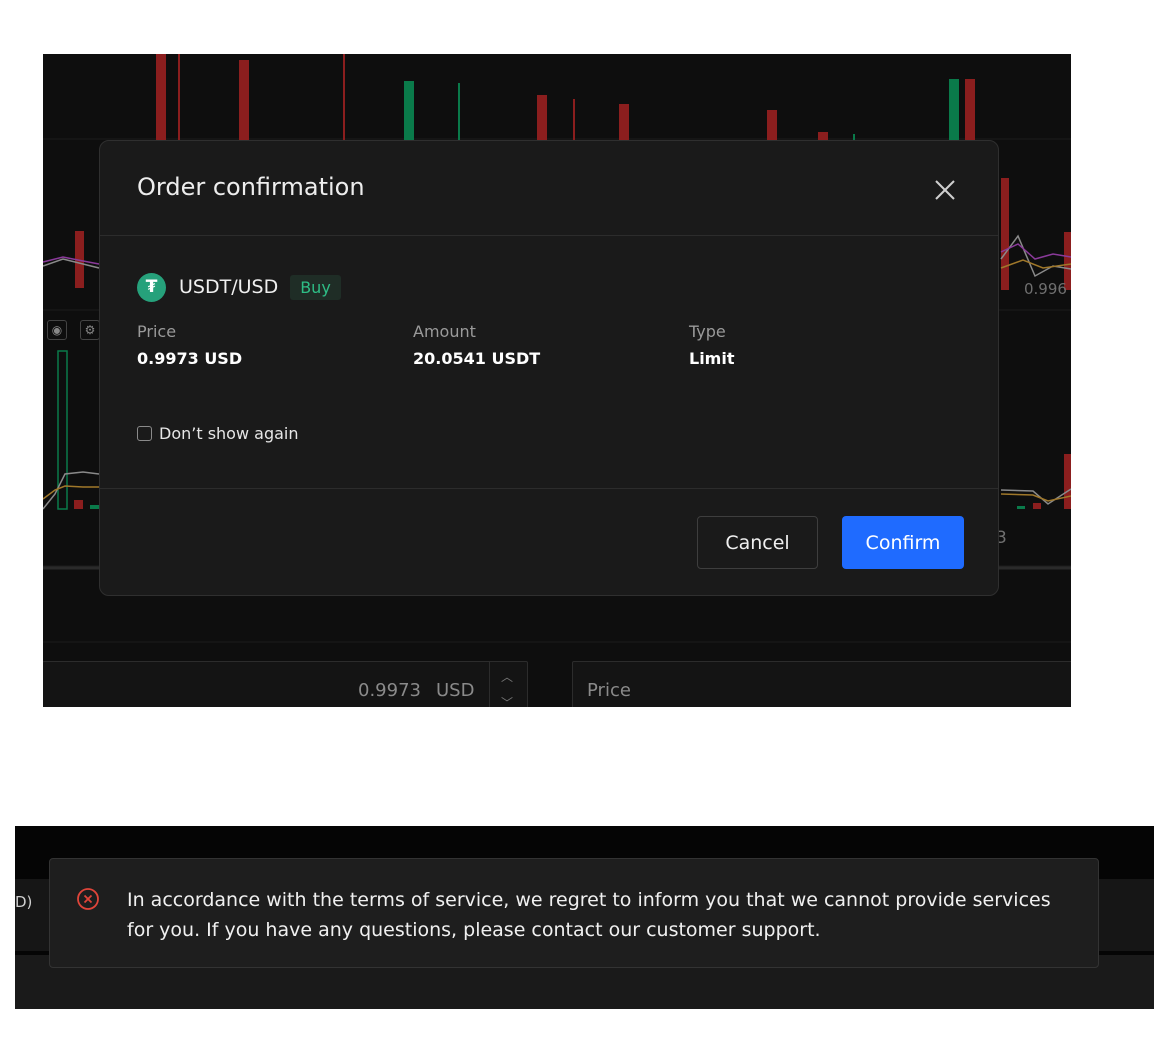 This screenshot has height=1048, width=1175. Describe the element at coordinates (251, 187) in the screenshot. I see `dialog-title: Order confirmation` at that location.